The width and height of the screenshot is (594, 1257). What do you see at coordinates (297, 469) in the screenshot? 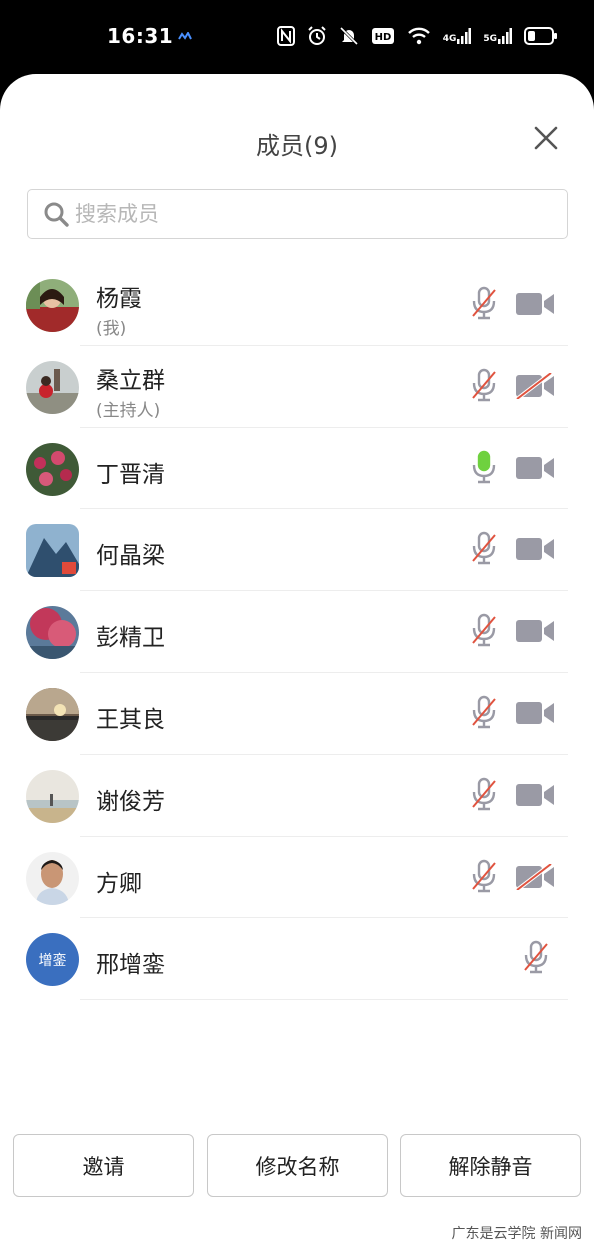
I see `member-row: 丁晋清` at bounding box center [297, 469].